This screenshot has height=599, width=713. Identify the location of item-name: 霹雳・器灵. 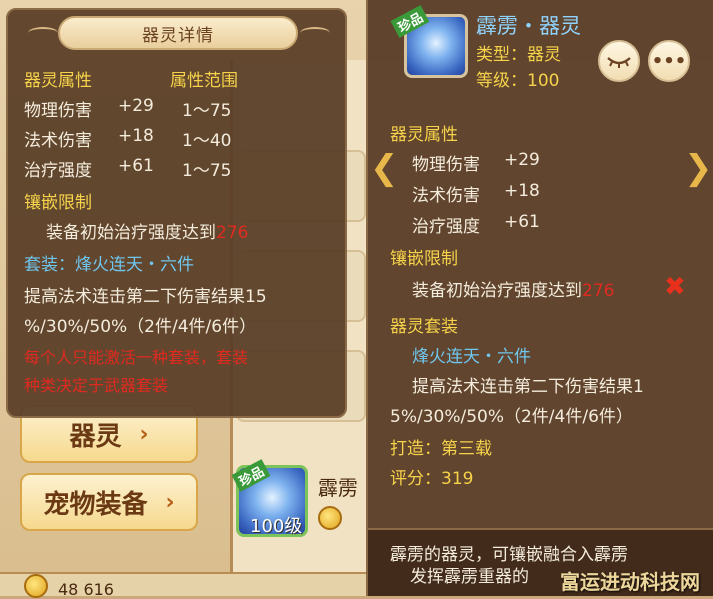
(528, 26).